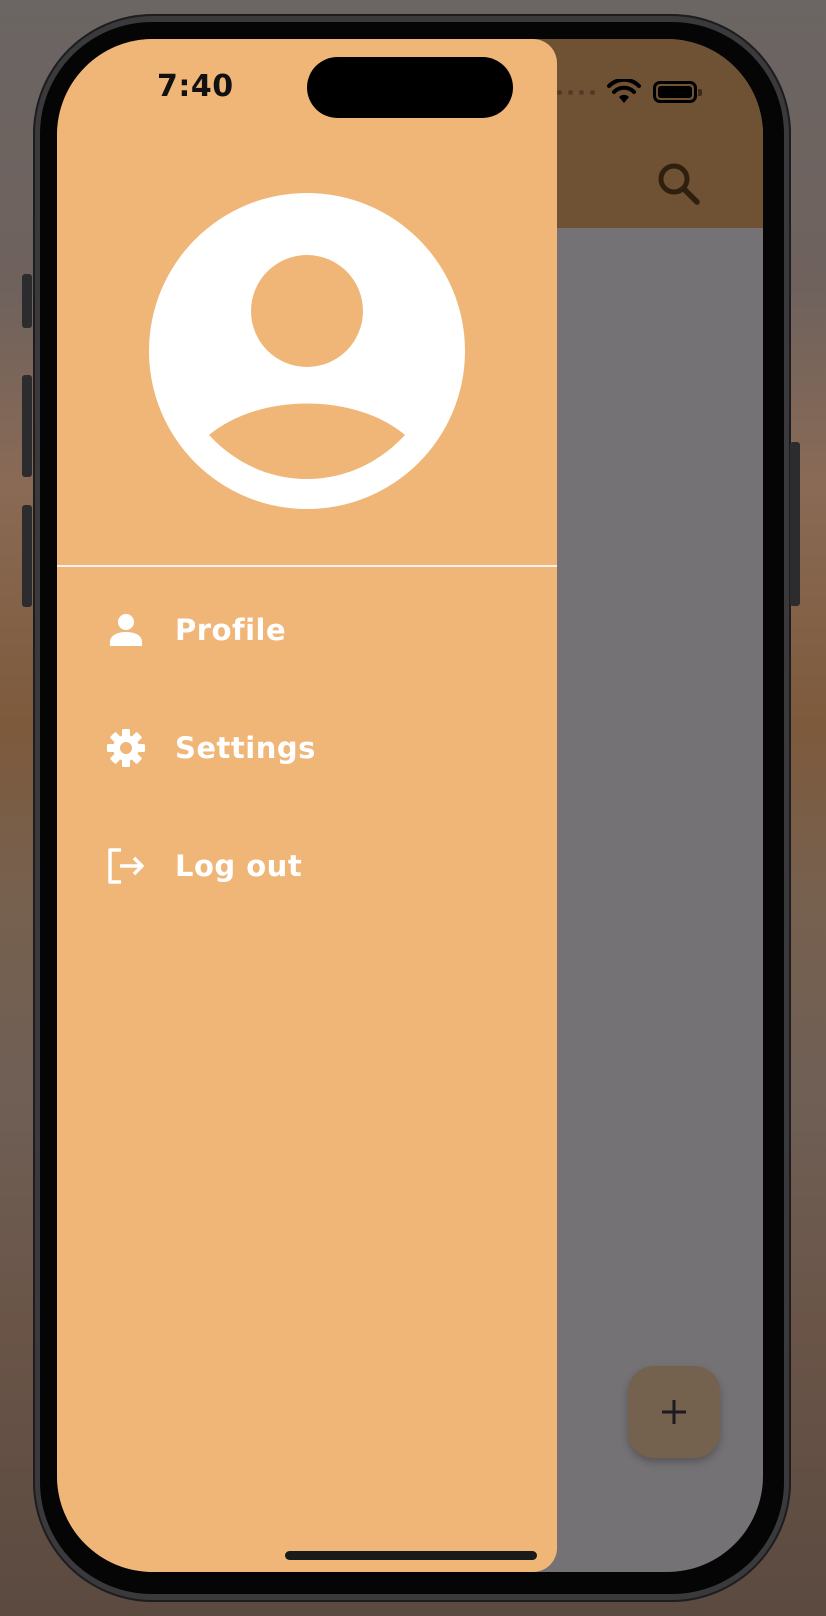  I want to click on add-button, so click(674, 1412).